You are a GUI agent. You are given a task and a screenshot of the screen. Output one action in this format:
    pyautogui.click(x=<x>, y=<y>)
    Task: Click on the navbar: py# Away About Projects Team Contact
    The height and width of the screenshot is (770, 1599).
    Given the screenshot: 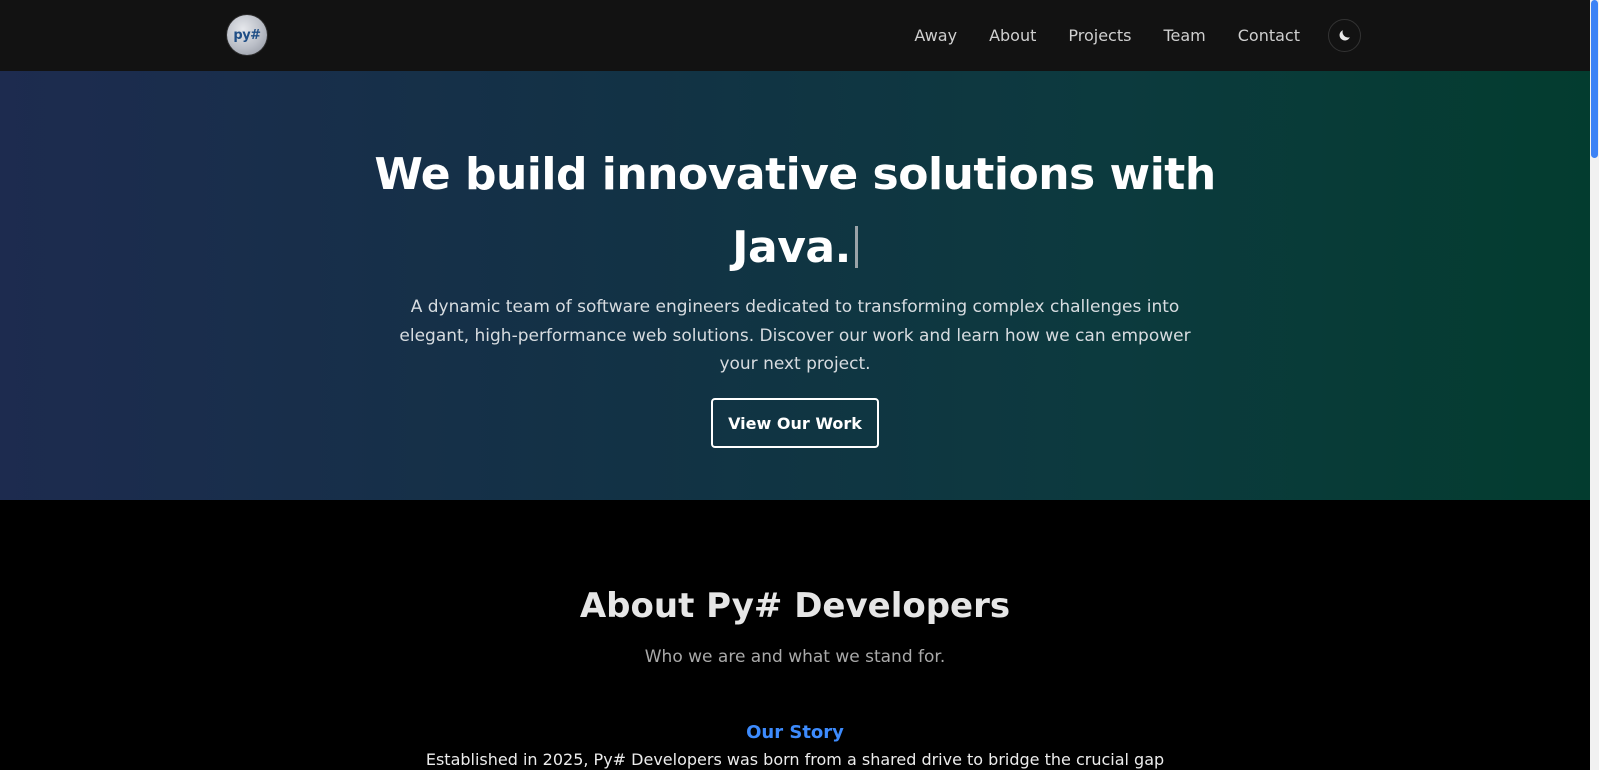 What is the action you would take?
    pyautogui.click(x=795, y=35)
    